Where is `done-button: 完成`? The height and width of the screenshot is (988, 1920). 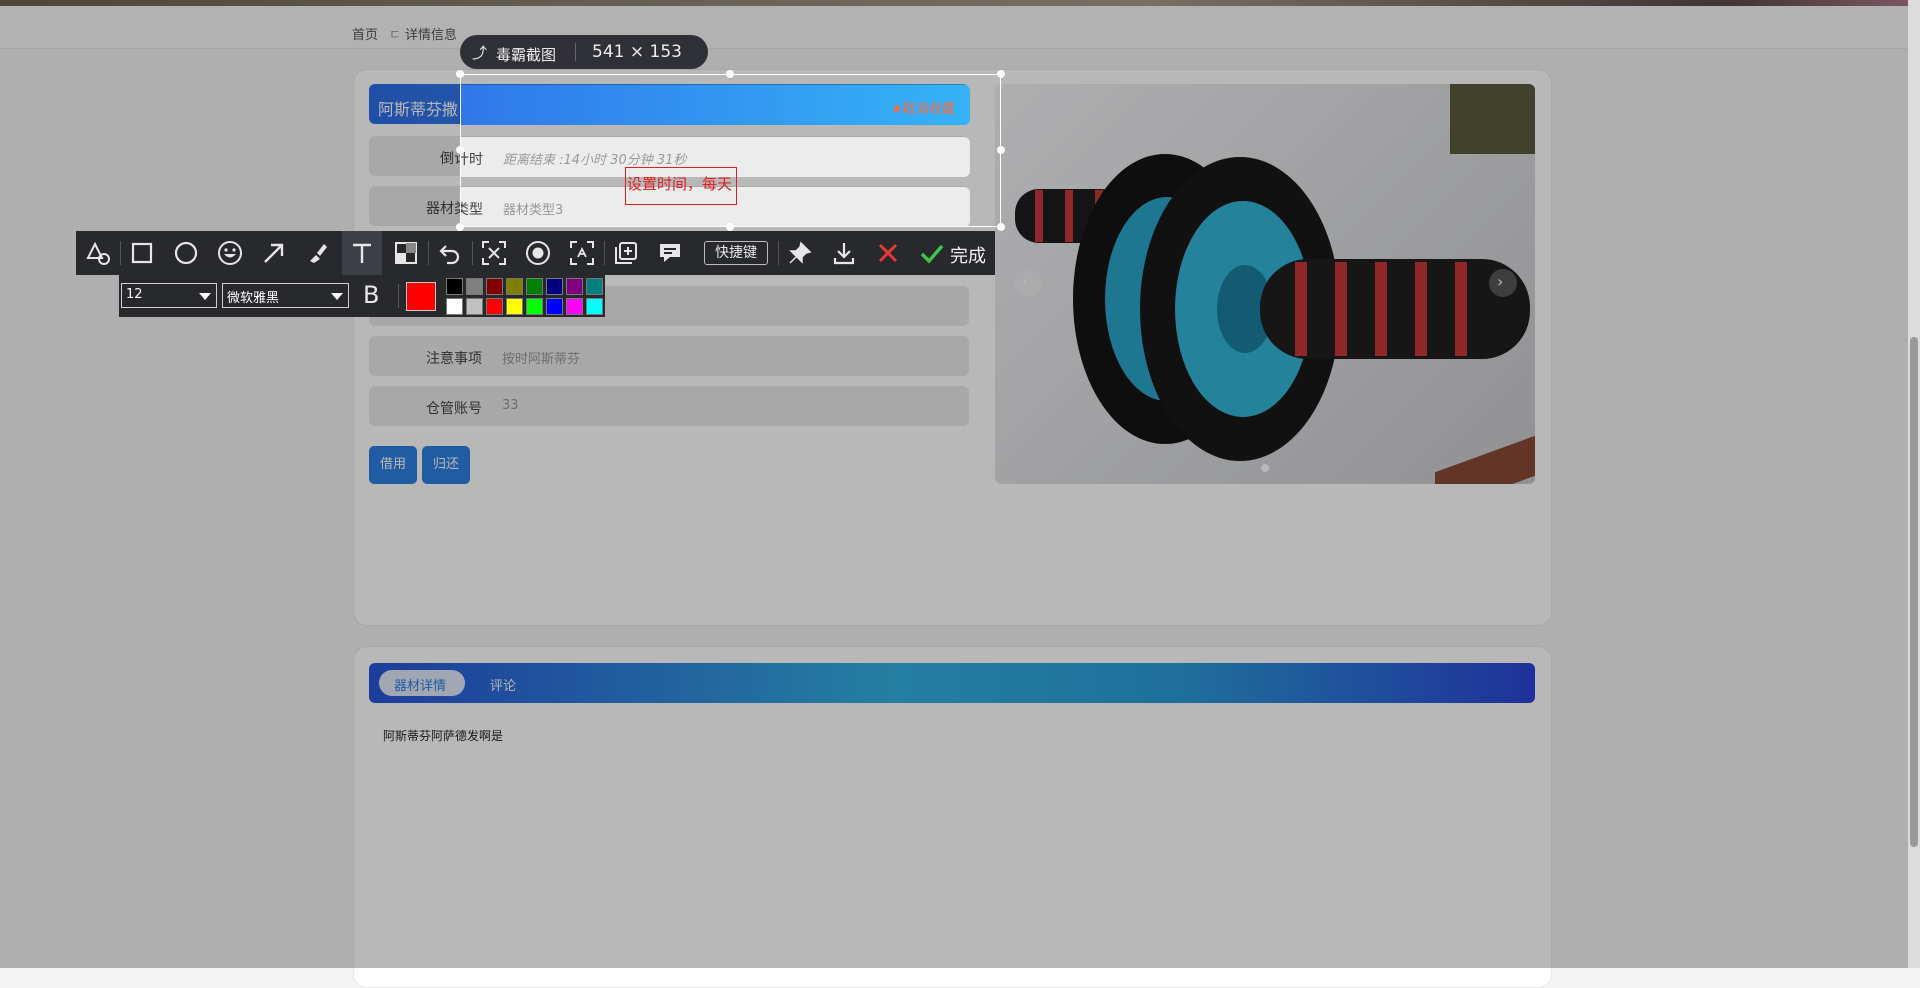
done-button: 完成 is located at coordinates (968, 255).